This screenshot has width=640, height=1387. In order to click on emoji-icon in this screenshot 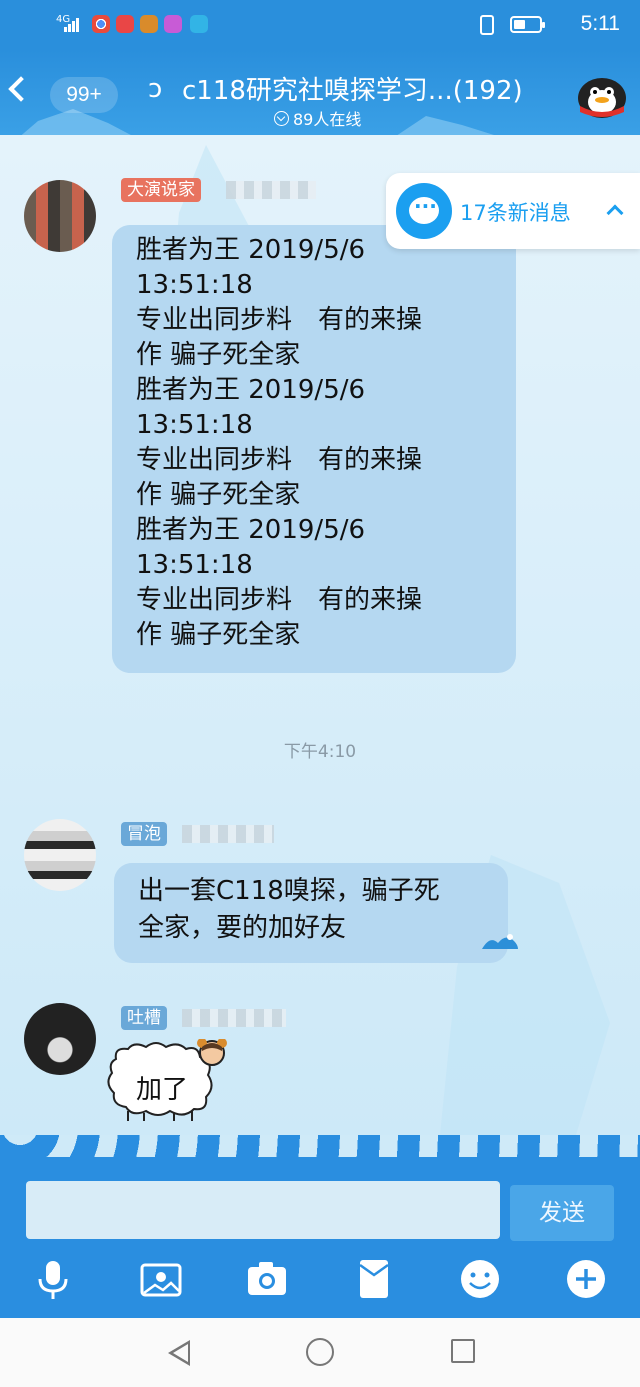, I will do `click(480, 1279)`.